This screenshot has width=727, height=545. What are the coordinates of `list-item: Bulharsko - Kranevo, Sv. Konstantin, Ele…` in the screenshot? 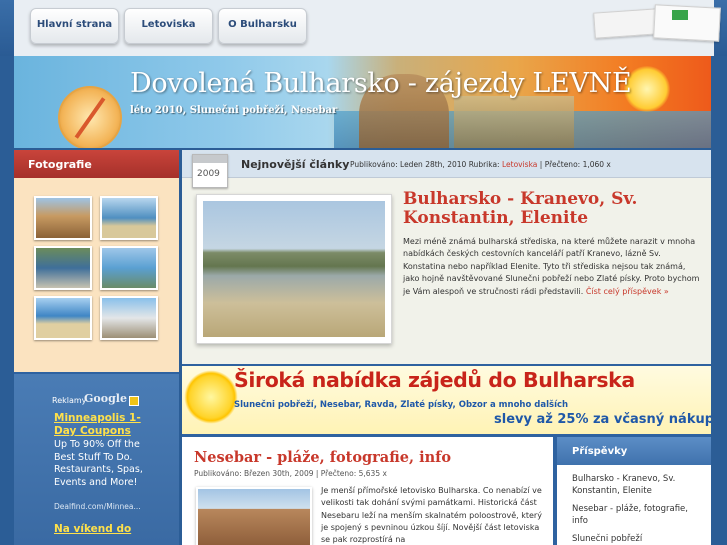 It's located at (637, 485).